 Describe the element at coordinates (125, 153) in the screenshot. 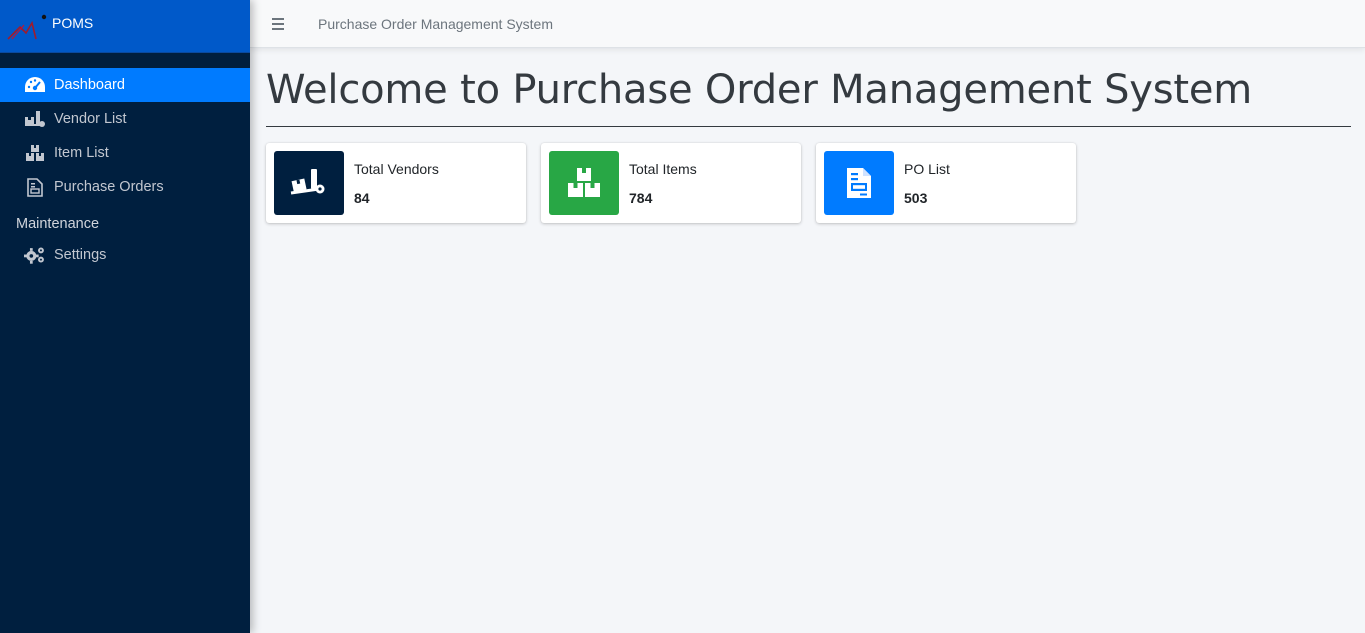

I see `sidebar-item-item-list: Item List` at that location.